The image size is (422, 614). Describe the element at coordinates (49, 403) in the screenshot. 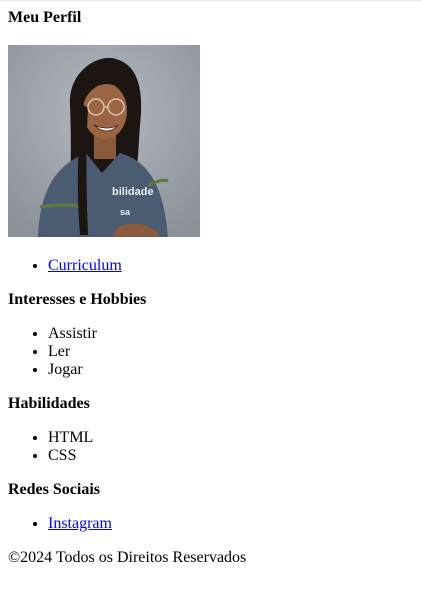

I see `skills-heading: Habilidades` at that location.